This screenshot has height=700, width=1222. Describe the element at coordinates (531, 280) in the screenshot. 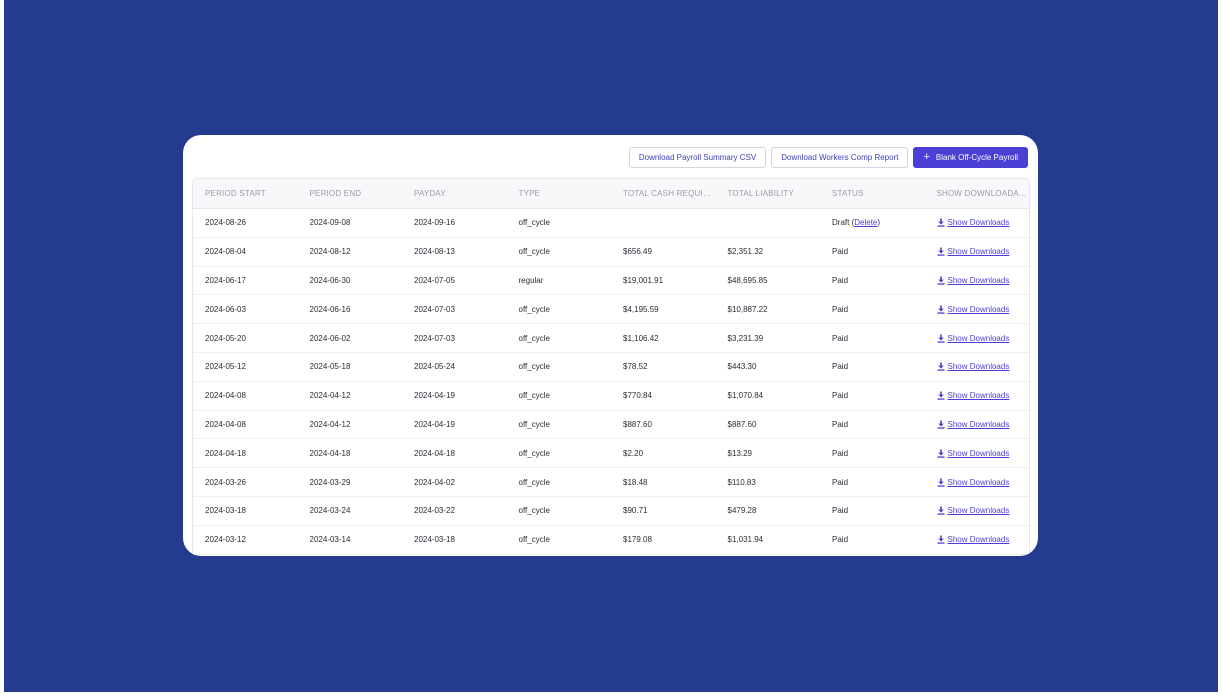

I see `type-cell: regular` at that location.